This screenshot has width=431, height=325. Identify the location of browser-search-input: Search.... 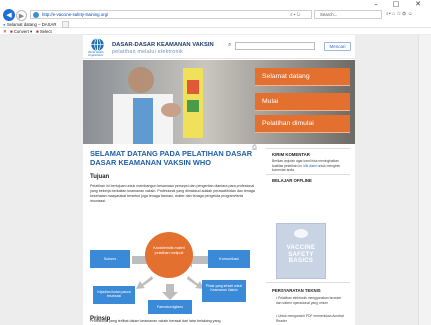
(348, 14).